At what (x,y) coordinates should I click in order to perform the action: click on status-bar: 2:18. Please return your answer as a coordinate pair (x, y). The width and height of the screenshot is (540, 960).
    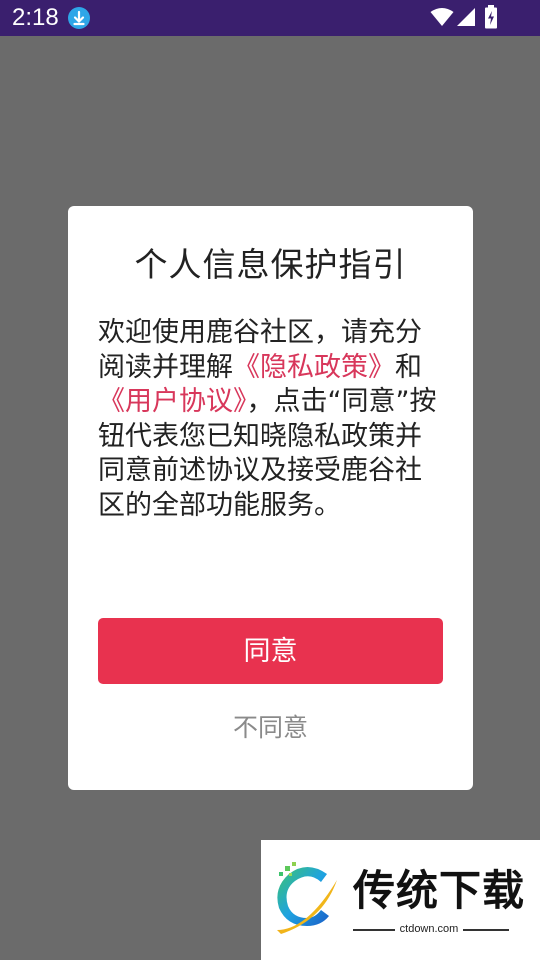
    Looking at the image, I should click on (270, 18).